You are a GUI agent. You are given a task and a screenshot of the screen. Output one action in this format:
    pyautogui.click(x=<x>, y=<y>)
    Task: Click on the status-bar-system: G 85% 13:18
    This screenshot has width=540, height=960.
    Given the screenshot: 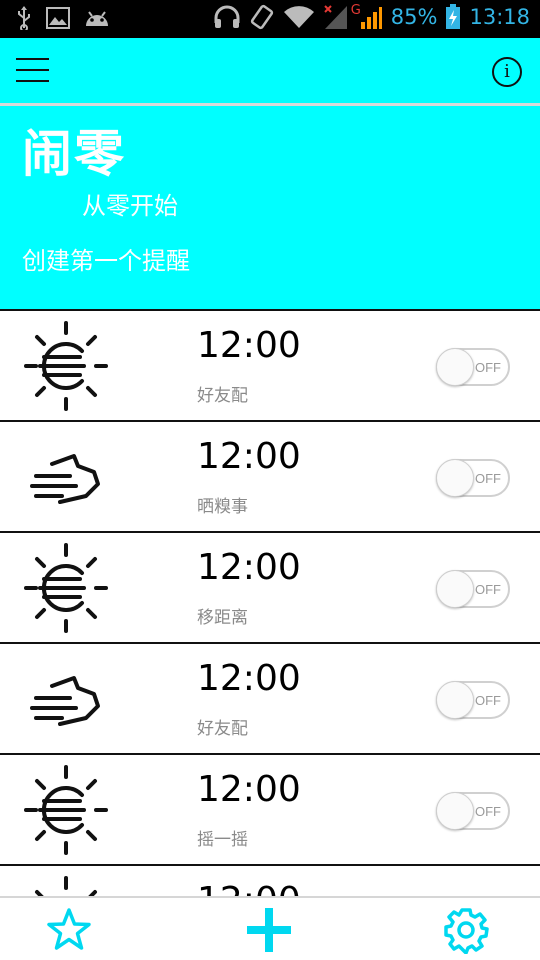 What is the action you would take?
    pyautogui.click(x=371, y=16)
    